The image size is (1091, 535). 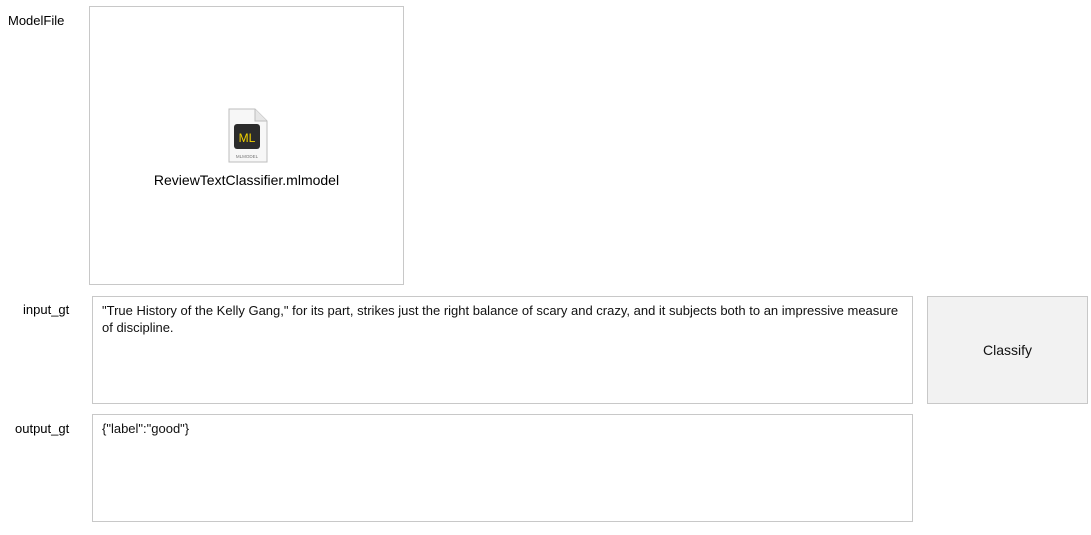 I want to click on mlmodel-file-icon: ML MLMODEL, so click(x=248, y=135).